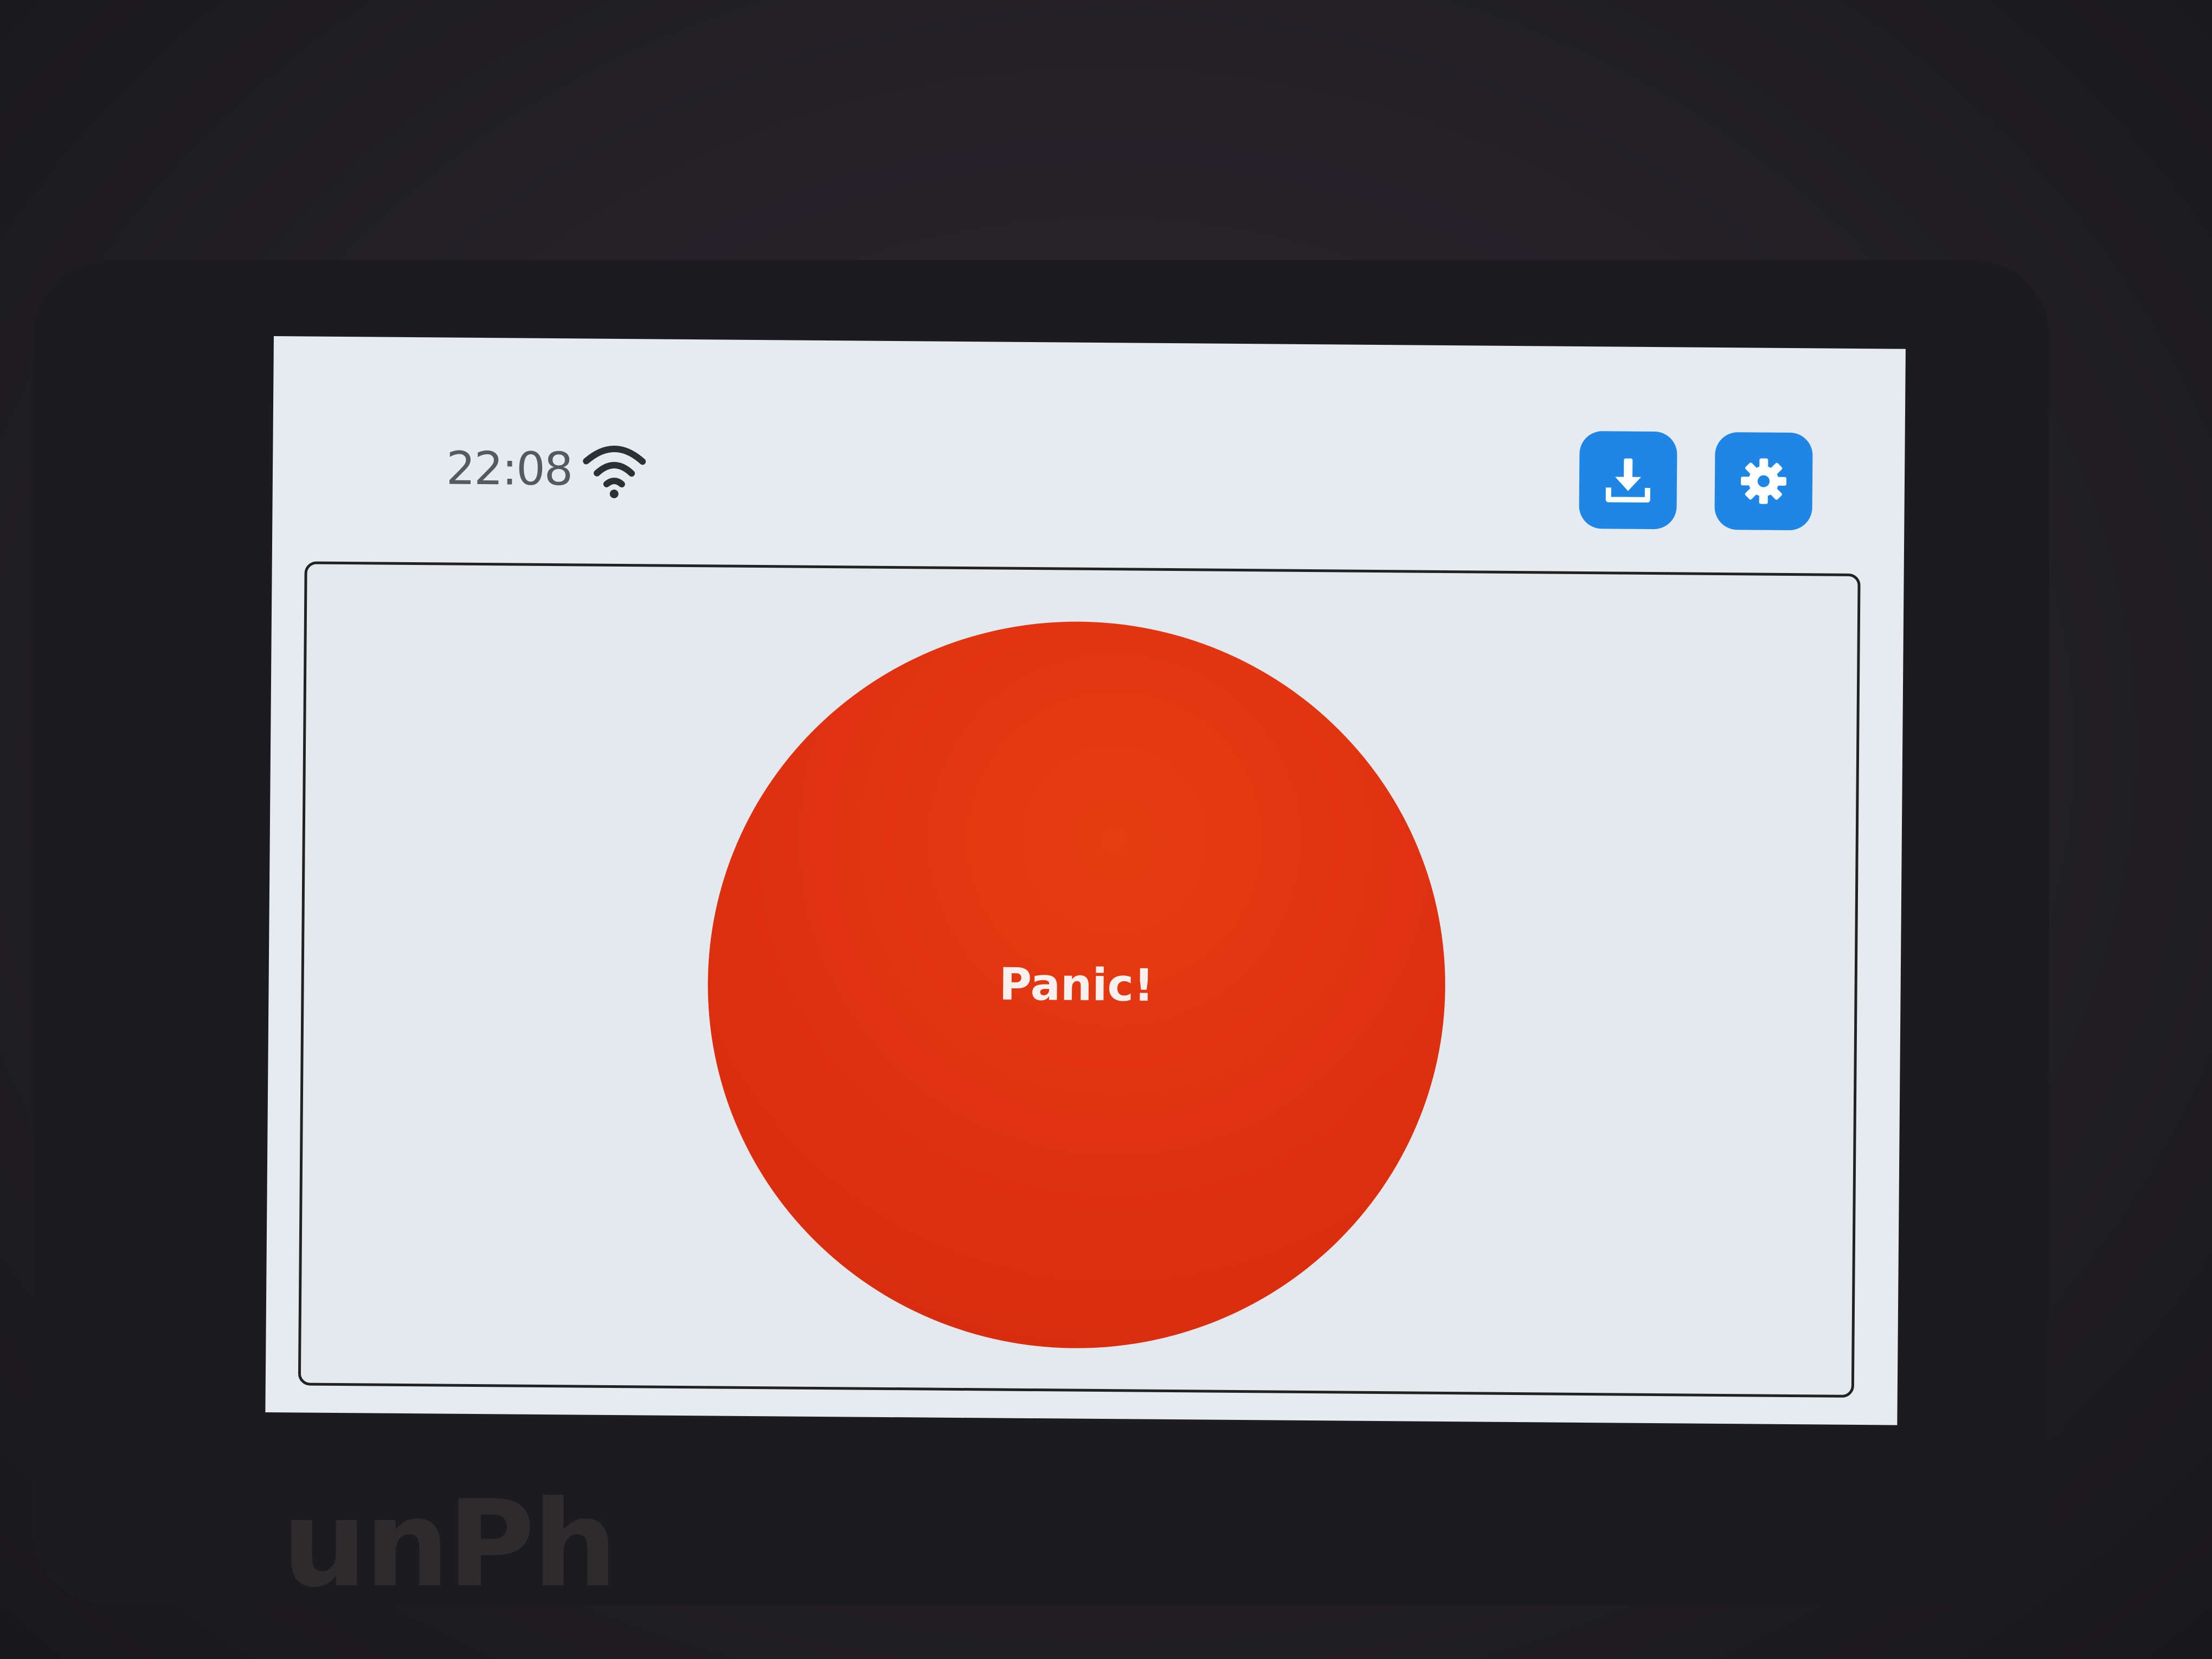 The width and height of the screenshot is (2212, 1659). I want to click on gear-icon, so click(1763, 481).